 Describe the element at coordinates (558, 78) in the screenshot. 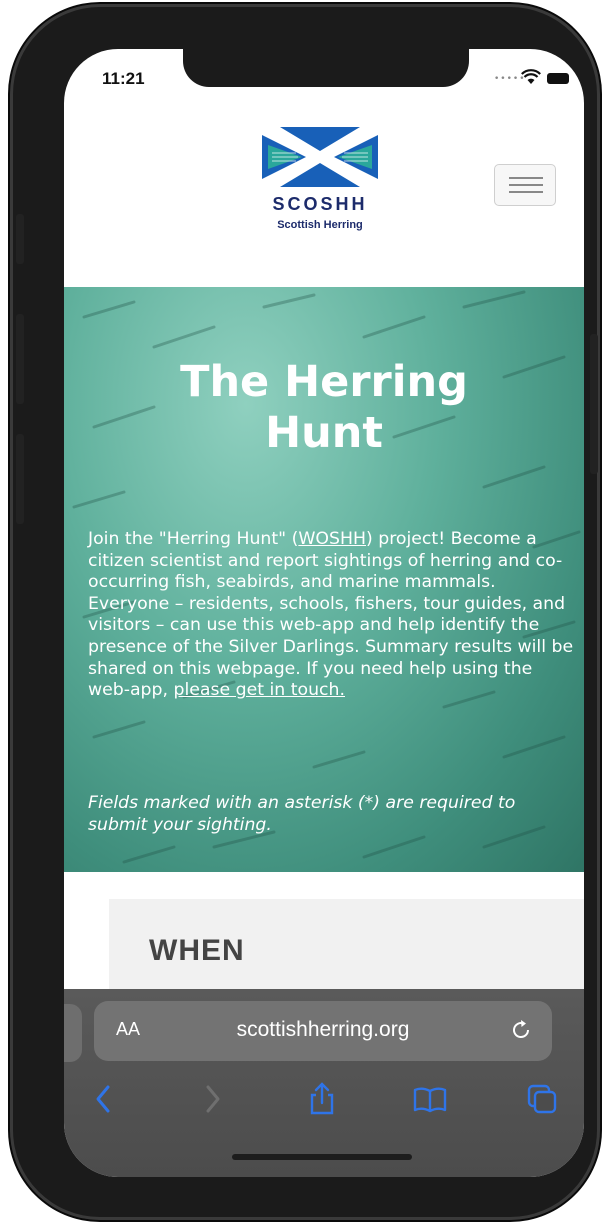

I see `battery-icon` at that location.